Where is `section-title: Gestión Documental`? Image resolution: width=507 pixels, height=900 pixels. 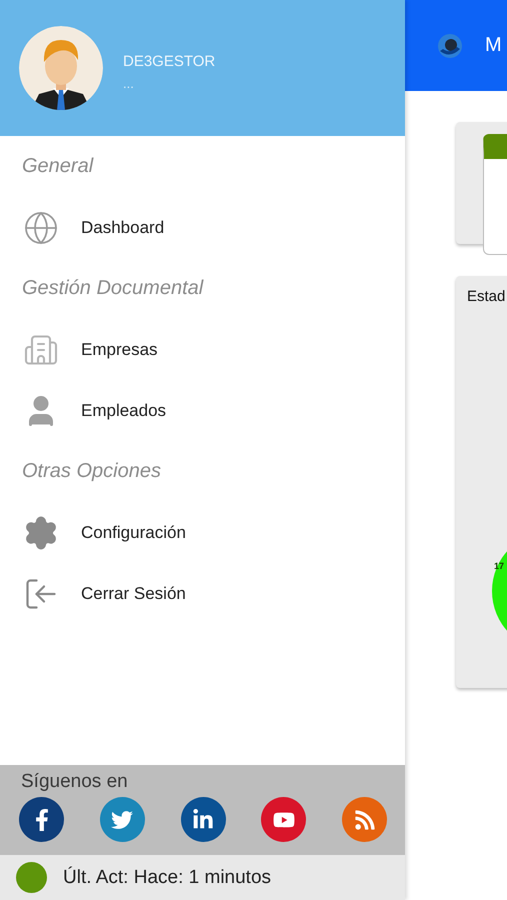 section-title: Gestión Documental is located at coordinates (113, 288).